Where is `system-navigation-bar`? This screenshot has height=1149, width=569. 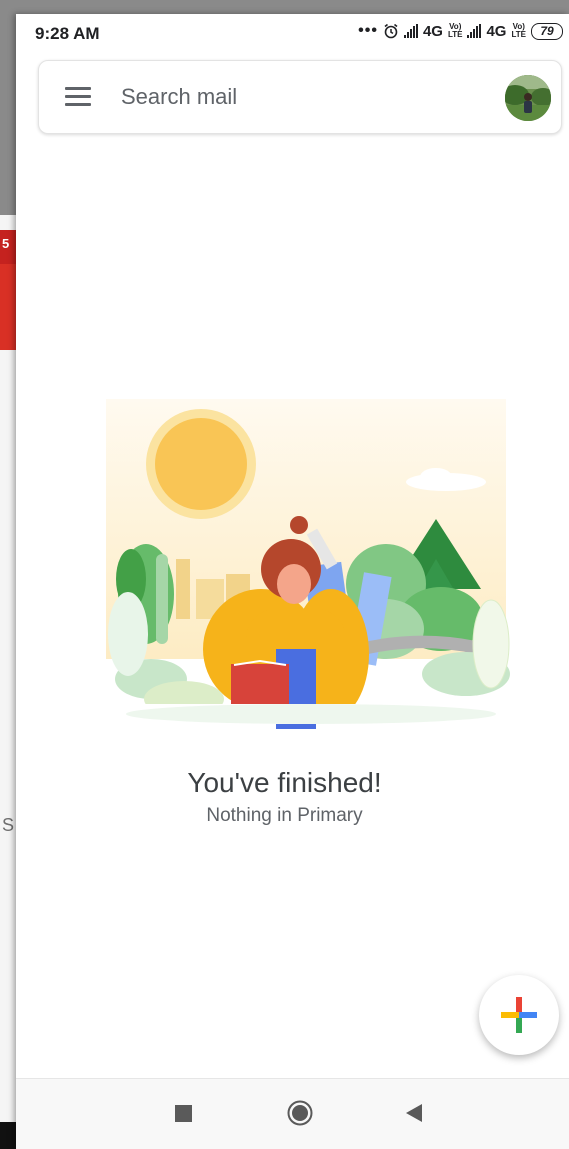 system-navigation-bar is located at coordinates (292, 1113).